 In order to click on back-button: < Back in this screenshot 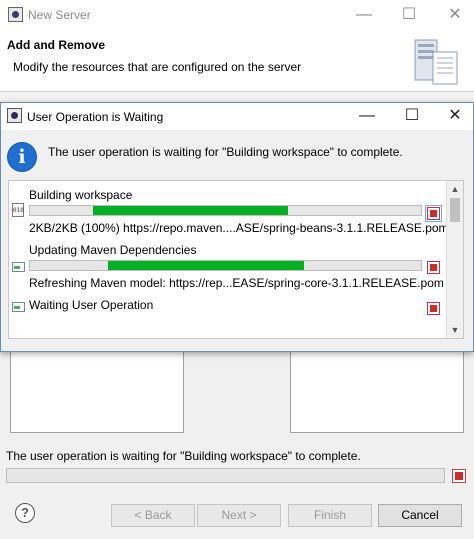, I will do `click(153, 515)`.